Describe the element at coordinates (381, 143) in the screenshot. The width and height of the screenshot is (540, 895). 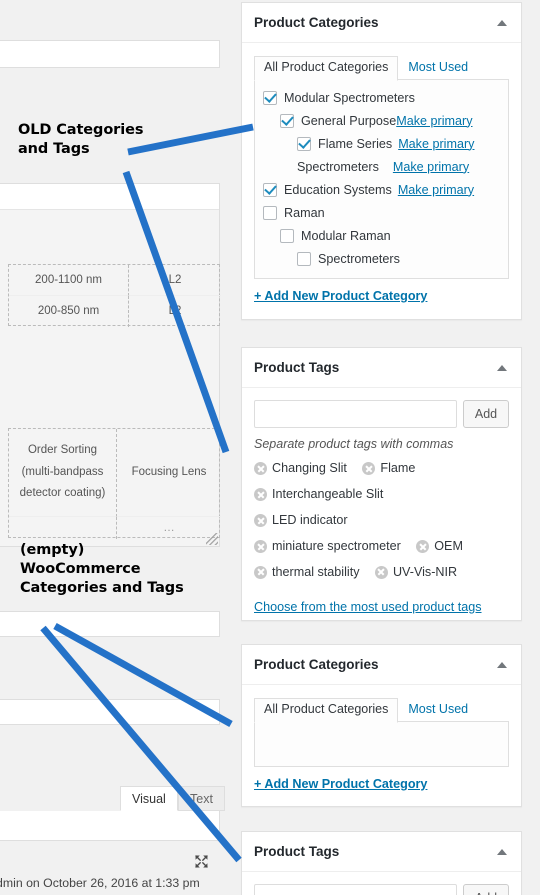
I see `category-item: Flame Series Make primary` at that location.